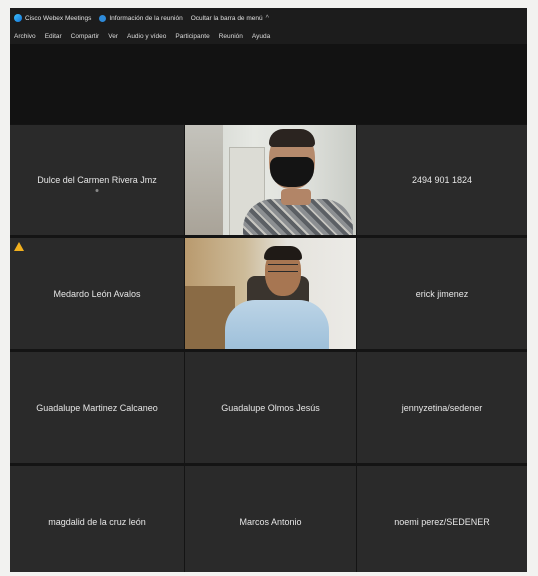 The image size is (538, 576). What do you see at coordinates (277, 324) in the screenshot?
I see `participant-body` at bounding box center [277, 324].